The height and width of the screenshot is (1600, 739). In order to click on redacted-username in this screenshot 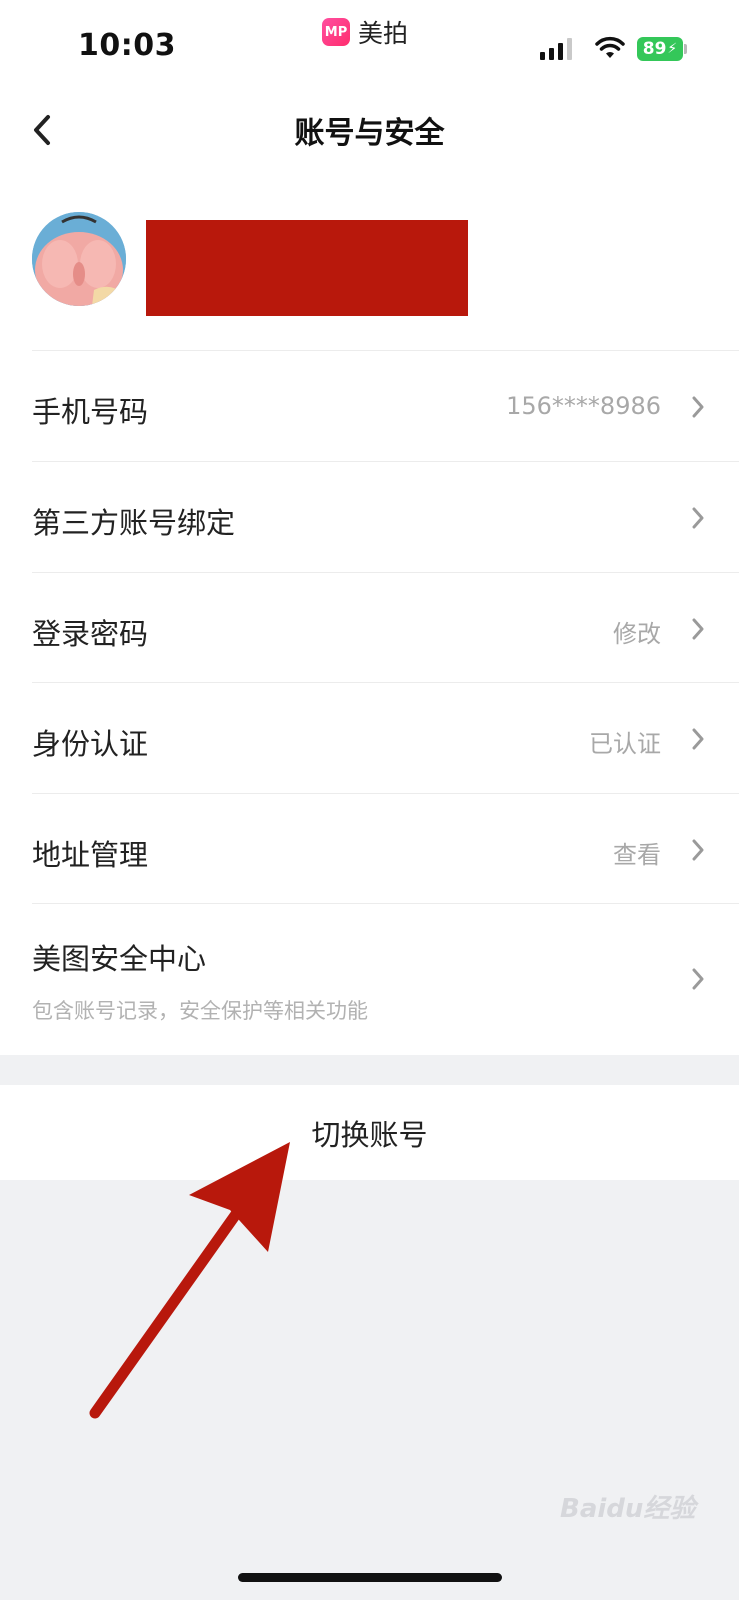, I will do `click(307, 268)`.